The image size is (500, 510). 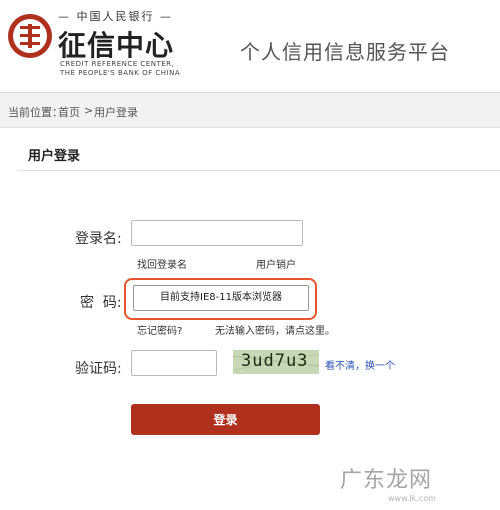 I want to click on login-button: 登录, so click(x=225, y=419).